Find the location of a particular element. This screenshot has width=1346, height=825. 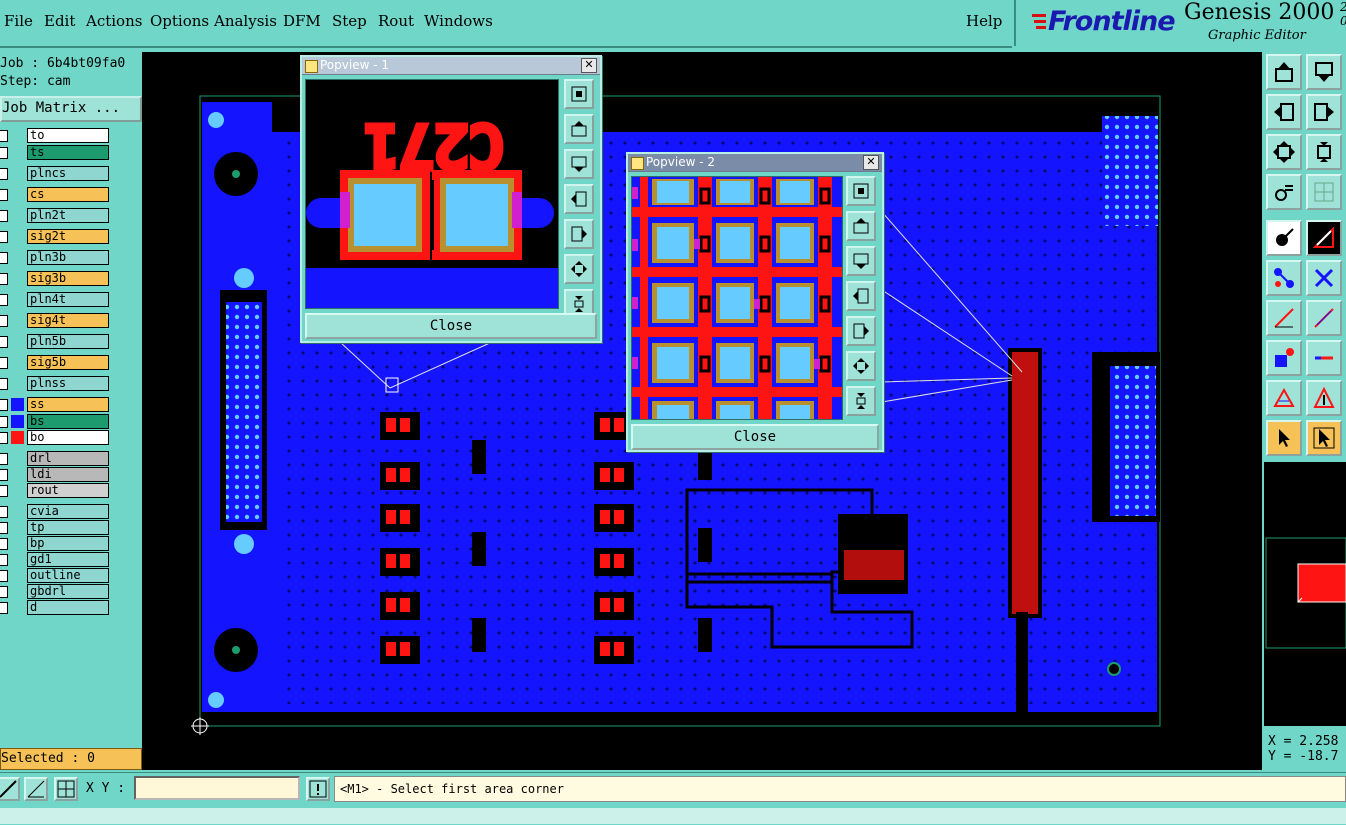

layer-name: gd1 is located at coordinates (68, 559).